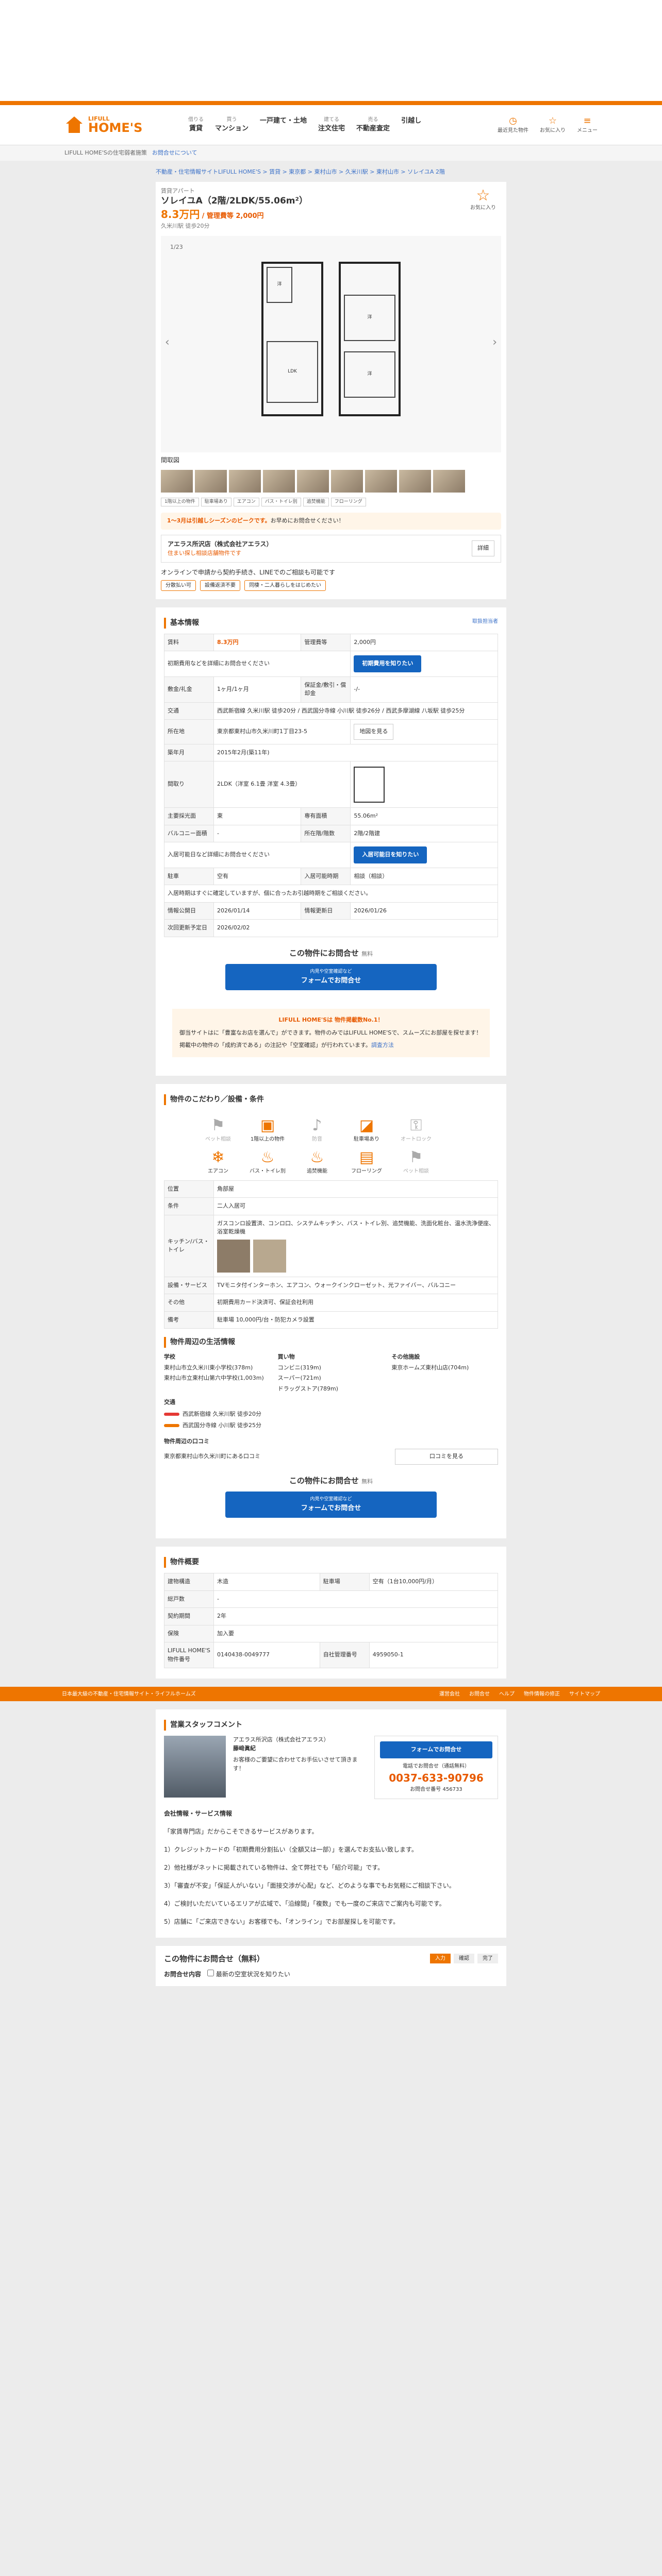 The height and width of the screenshot is (2576, 662). I want to click on management-fee: / 管理費等 2,000円, so click(233, 216).